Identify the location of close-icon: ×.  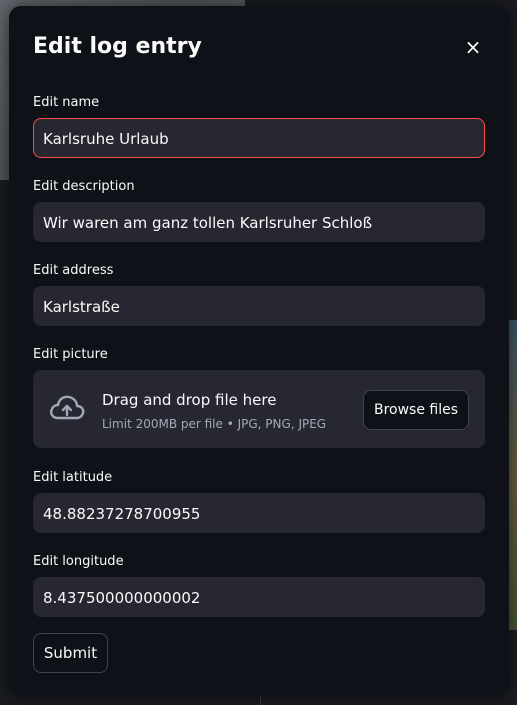
(473, 47).